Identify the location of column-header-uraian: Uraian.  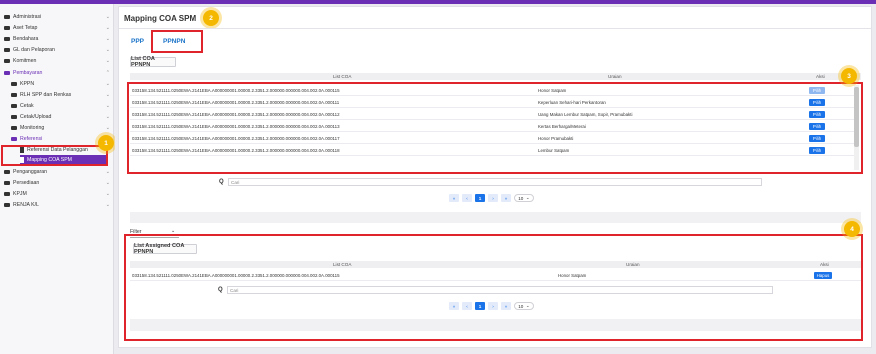
(615, 76).